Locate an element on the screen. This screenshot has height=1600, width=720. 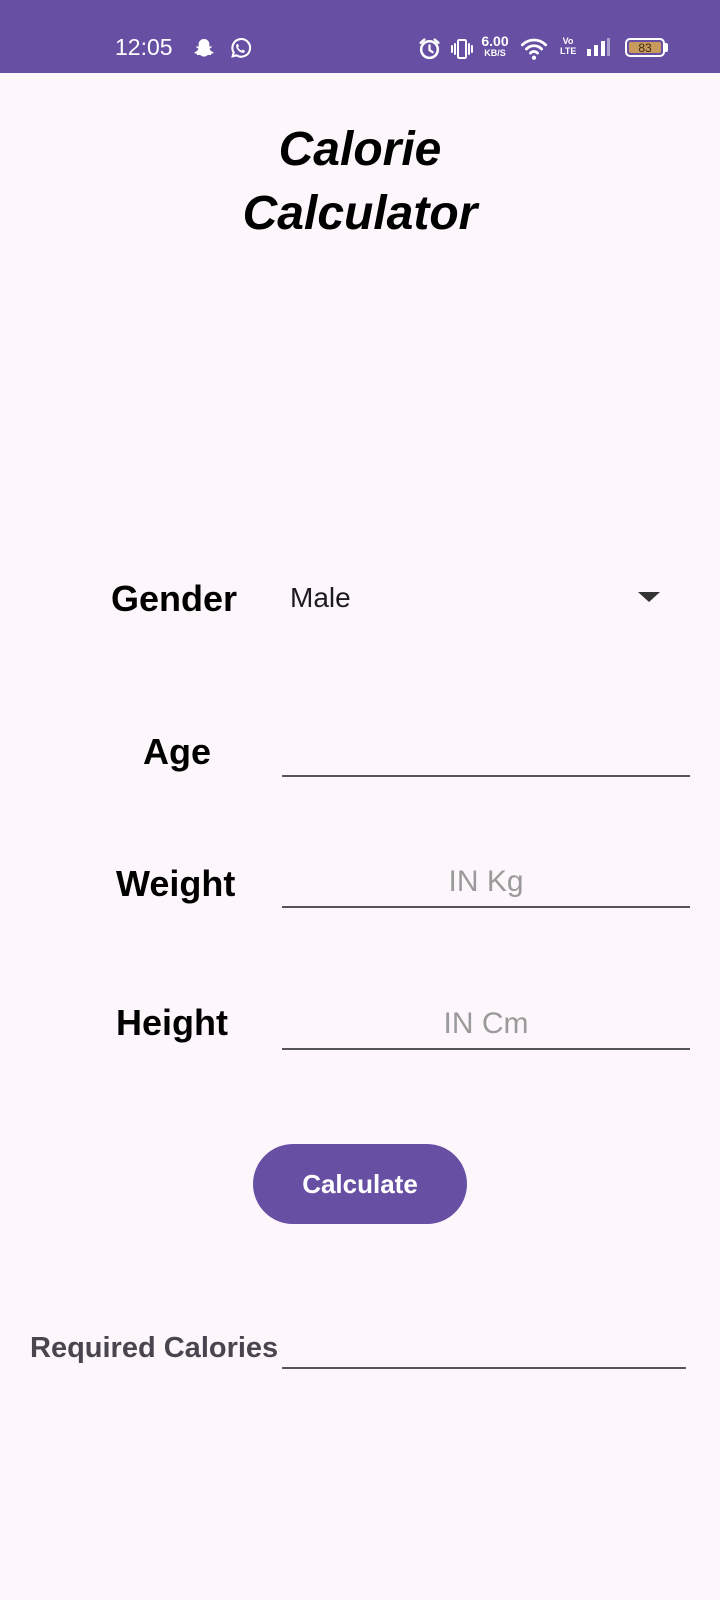
page-title-line-1: Calorie is located at coordinates (360, 149).